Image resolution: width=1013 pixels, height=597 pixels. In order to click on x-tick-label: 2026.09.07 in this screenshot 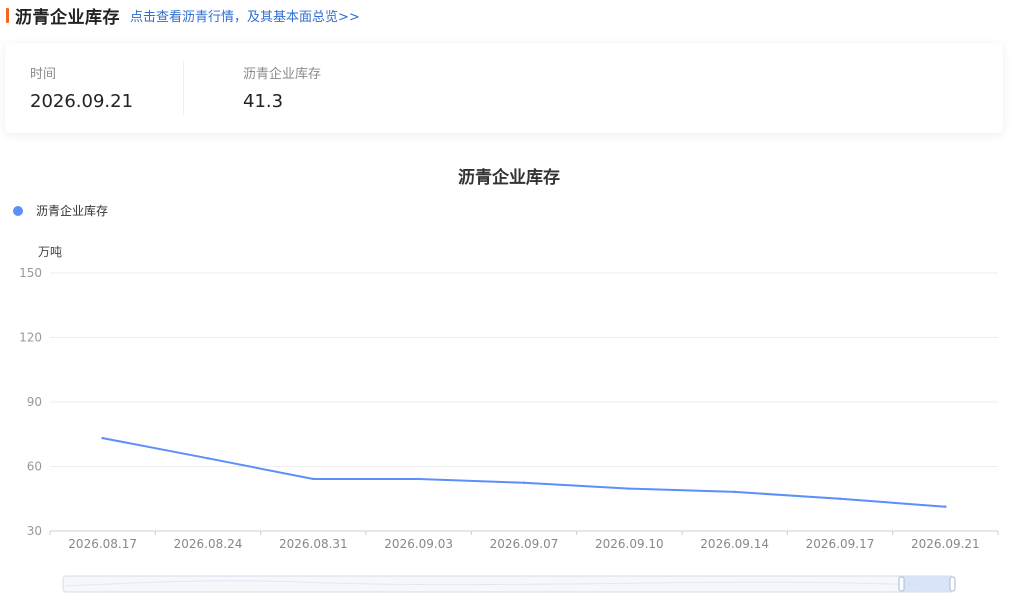, I will do `click(524, 544)`.